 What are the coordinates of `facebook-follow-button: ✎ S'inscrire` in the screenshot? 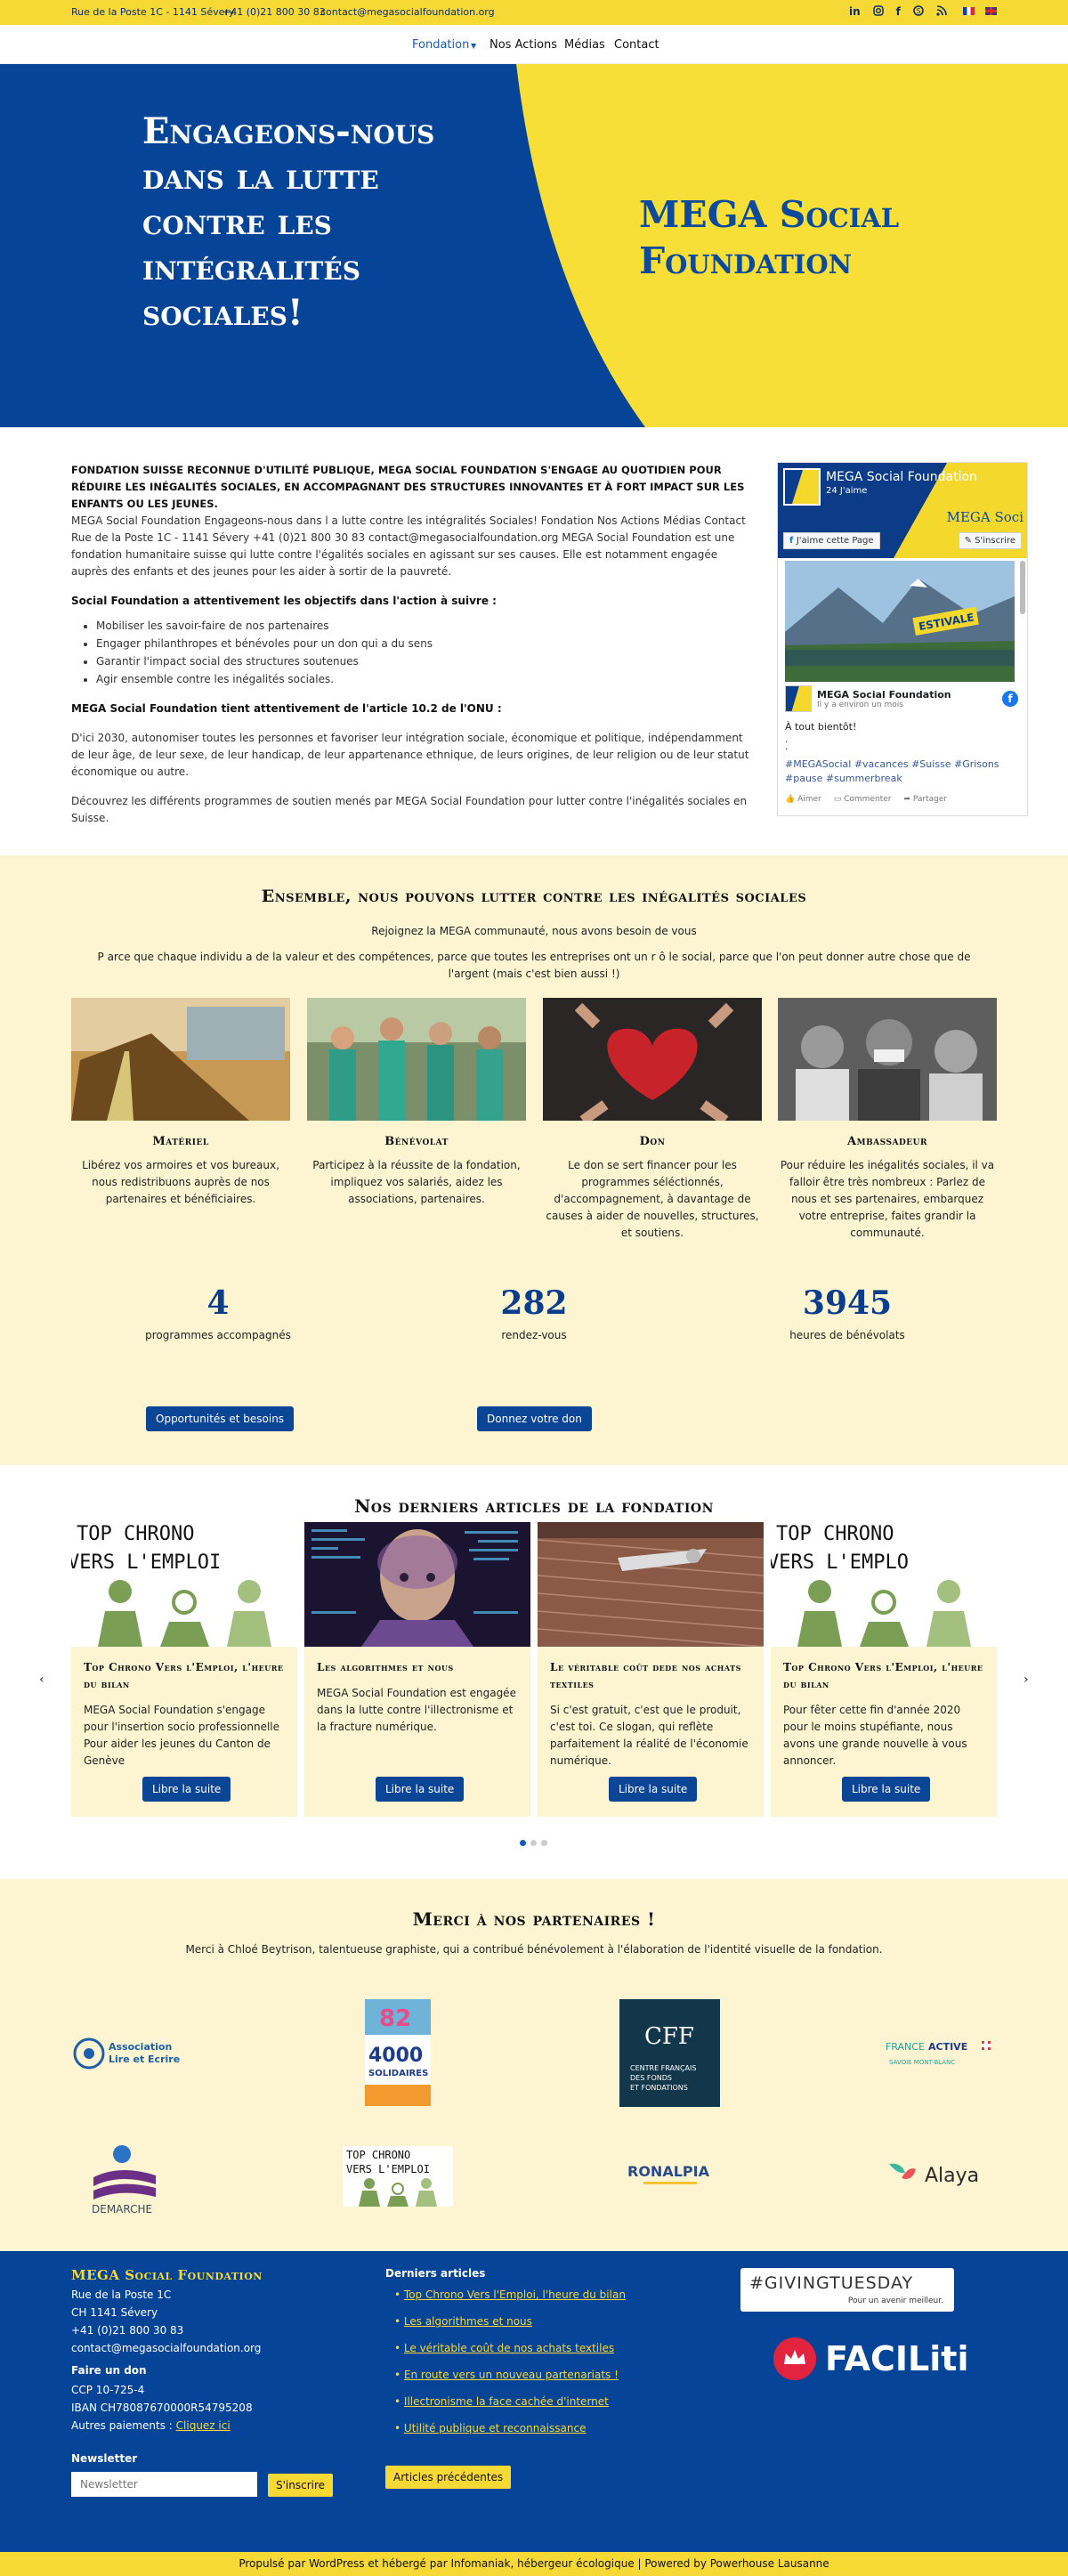 It's located at (990, 541).